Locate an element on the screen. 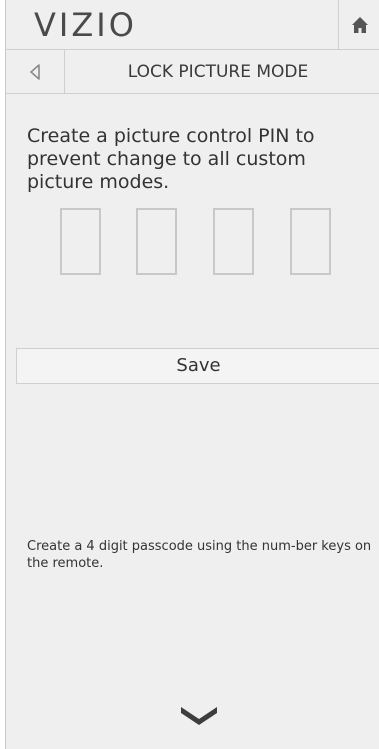 Image resolution: width=379 pixels, height=749 pixels. back-arrow-icon is located at coordinates (35, 71).